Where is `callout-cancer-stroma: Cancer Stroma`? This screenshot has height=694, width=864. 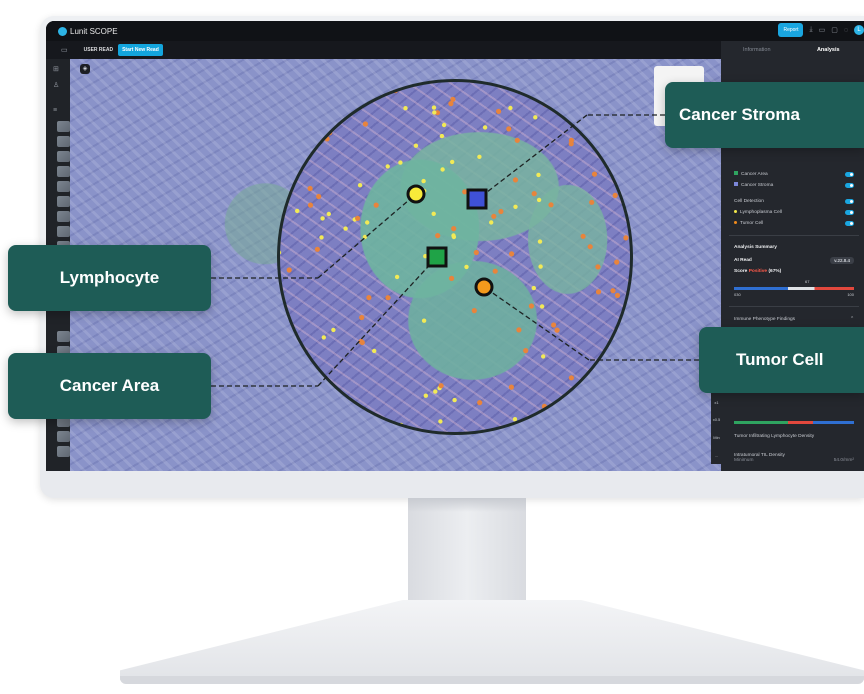 callout-cancer-stroma: Cancer Stroma is located at coordinates (764, 115).